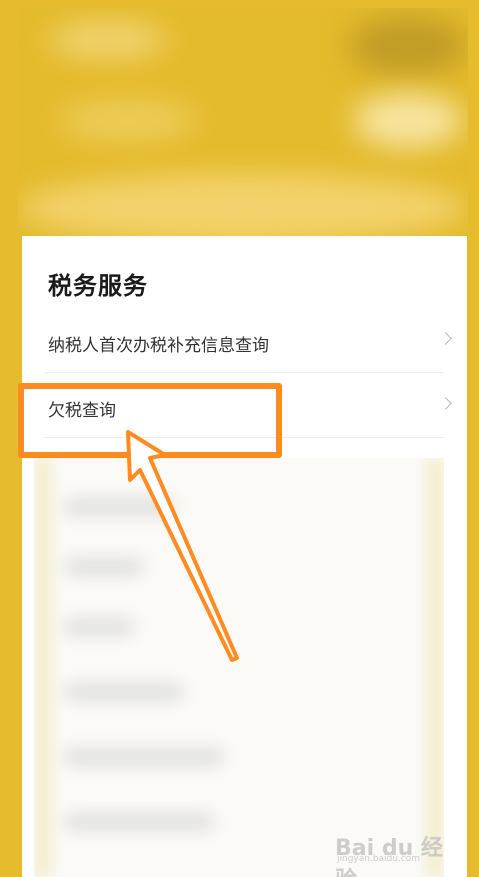  I want to click on highlight-box, so click(150, 420).